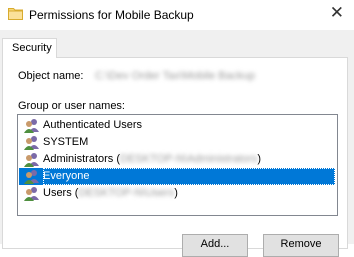  Describe the element at coordinates (51, 76) in the screenshot. I see `object-name-label: Object name:` at that location.